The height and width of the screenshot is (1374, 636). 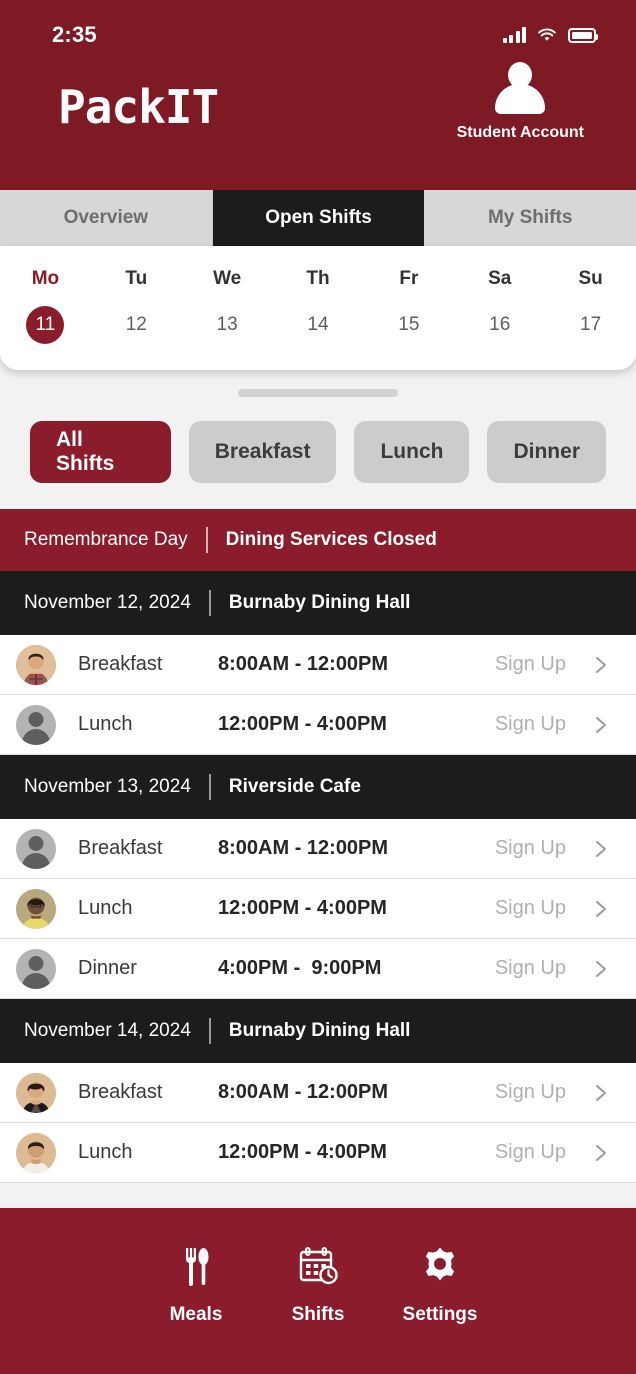 What do you see at coordinates (520, 90) in the screenshot?
I see `account-avatar-icon` at bounding box center [520, 90].